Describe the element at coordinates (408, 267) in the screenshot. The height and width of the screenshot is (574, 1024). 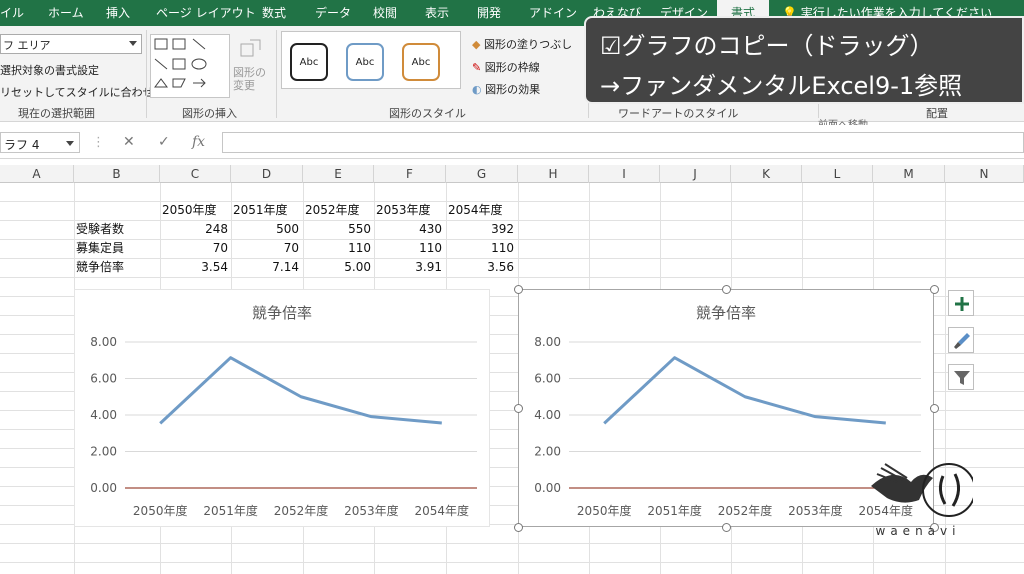
I see `table-cell: 3.91` at that location.